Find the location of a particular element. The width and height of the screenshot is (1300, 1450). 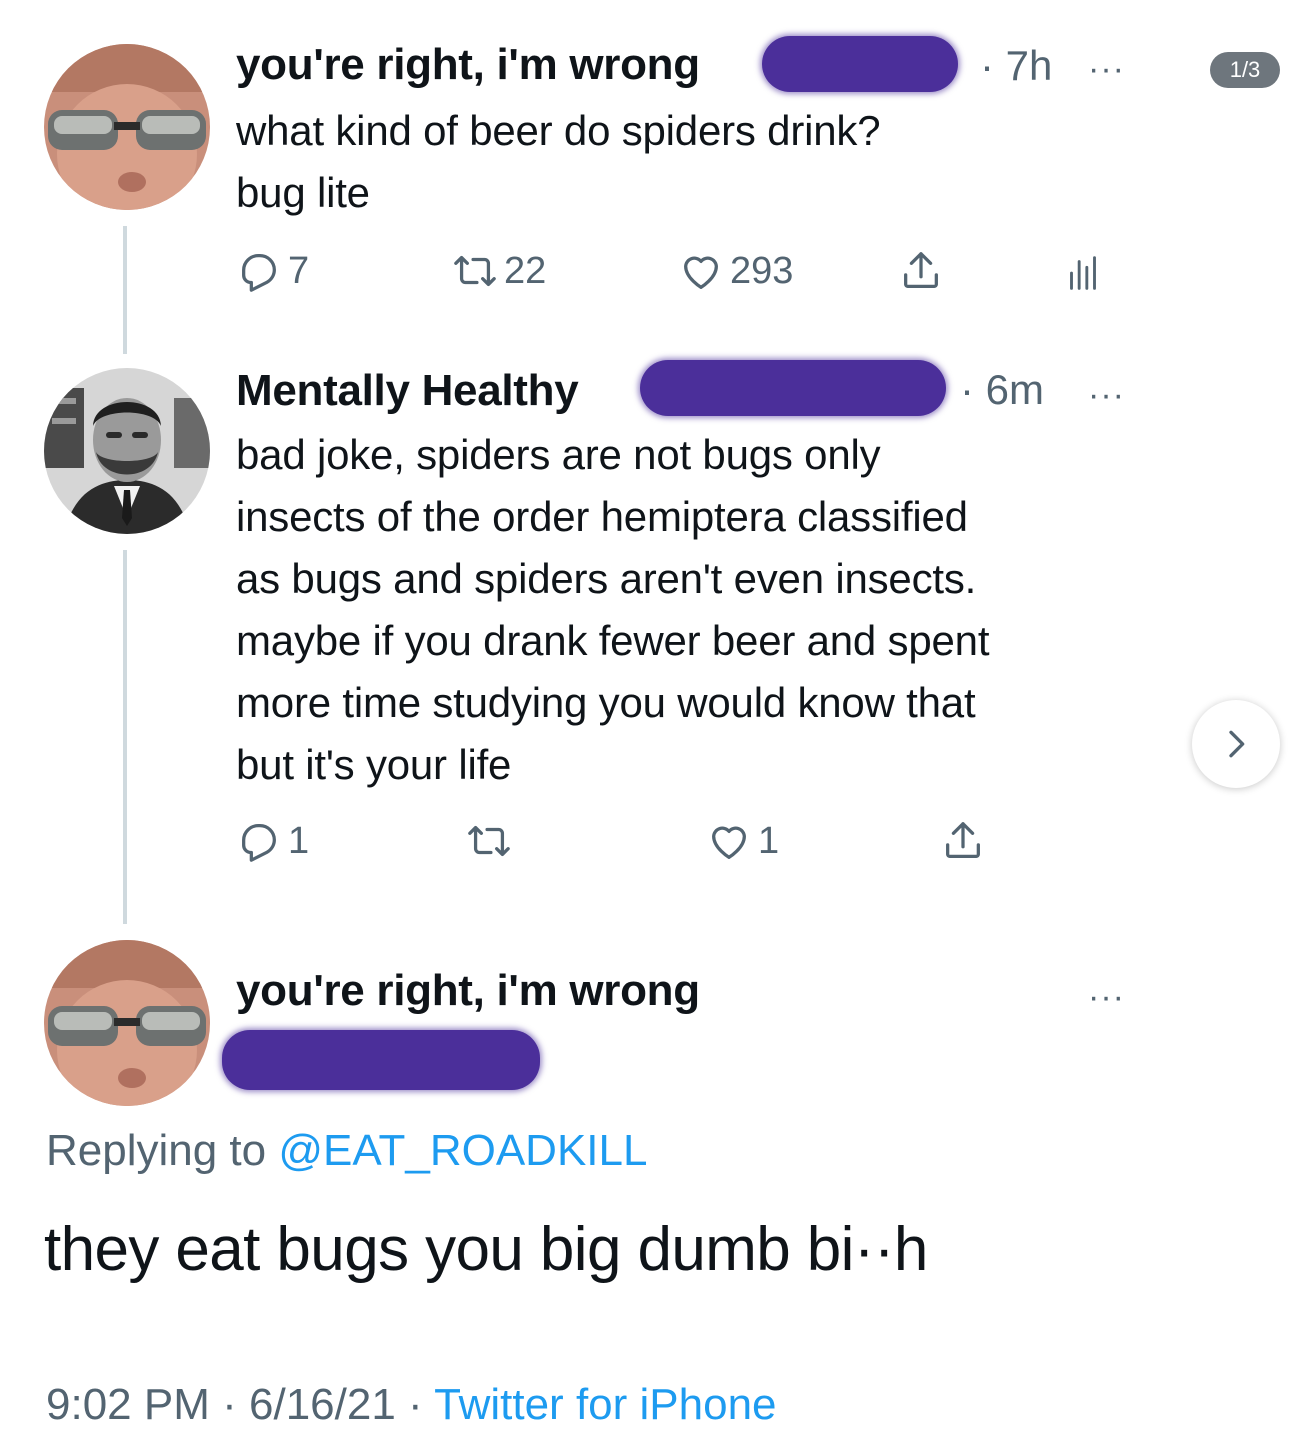

retweet-count: 22 is located at coordinates (525, 270).